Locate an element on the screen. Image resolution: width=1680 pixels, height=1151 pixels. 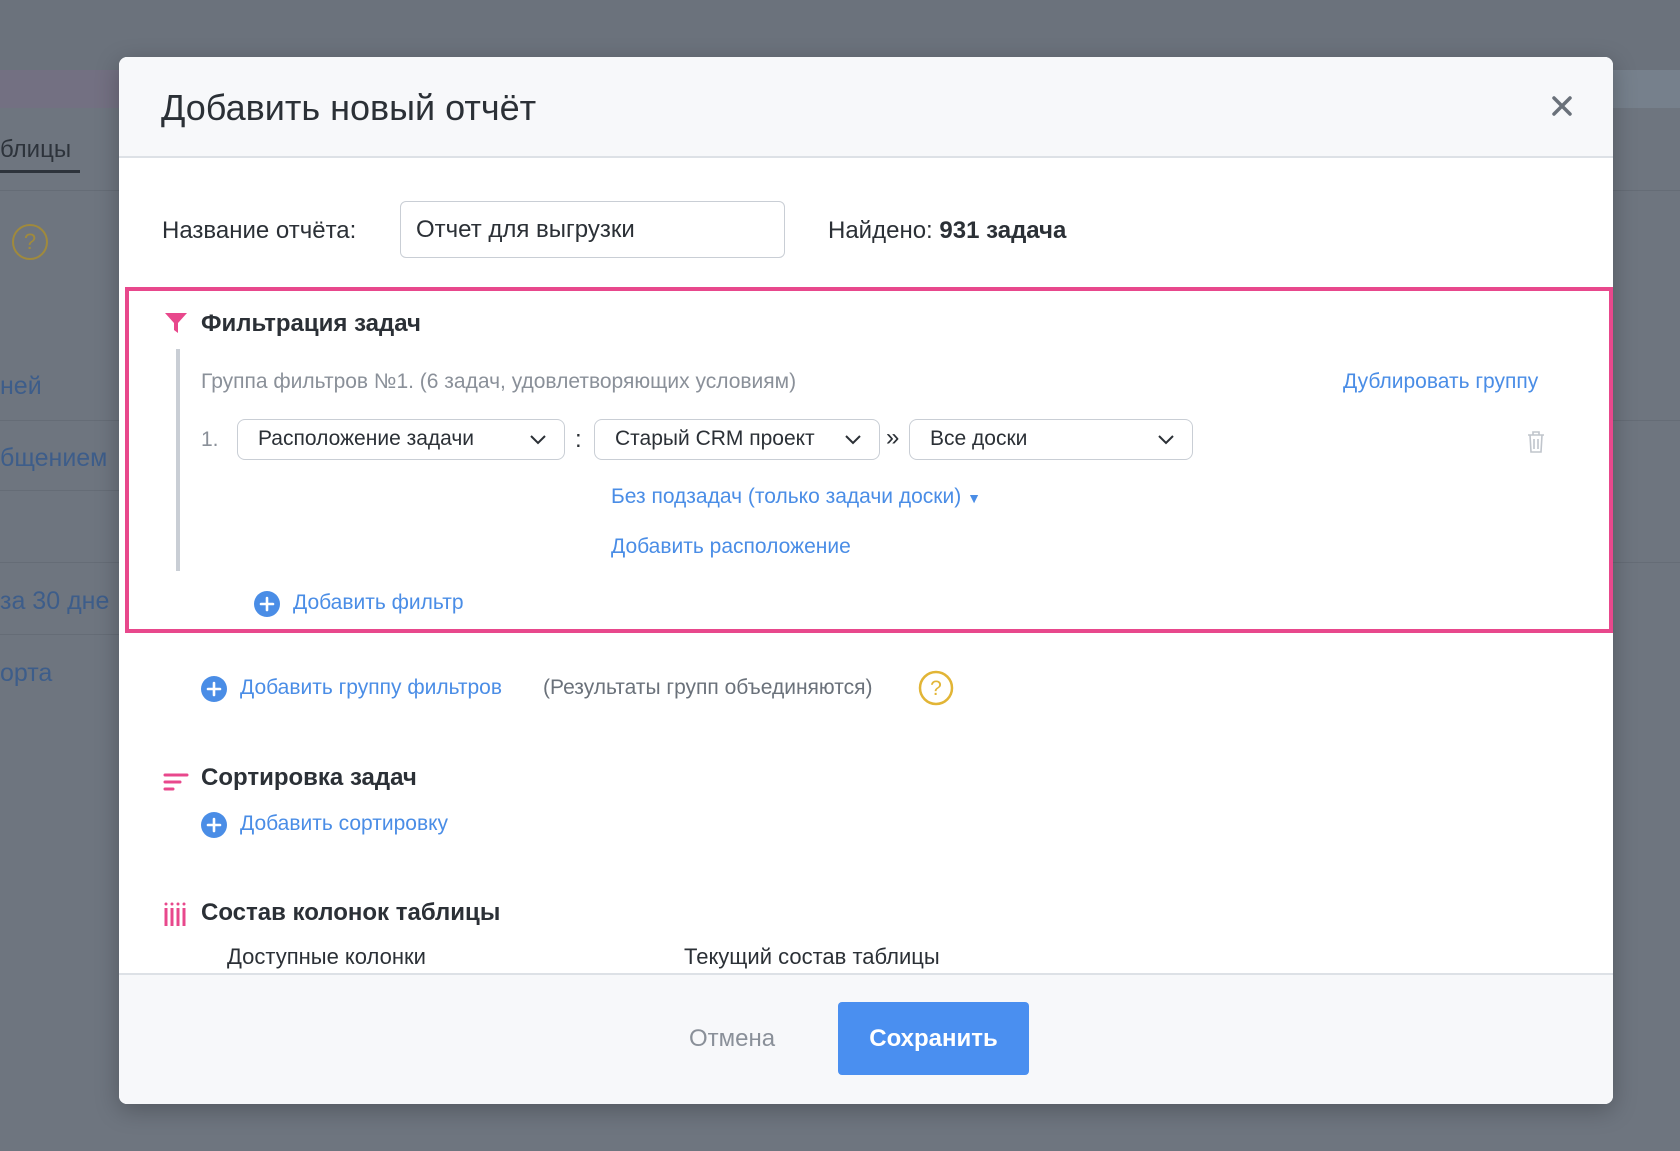
add-sorting-link: Добавить сортировку is located at coordinates (344, 824).